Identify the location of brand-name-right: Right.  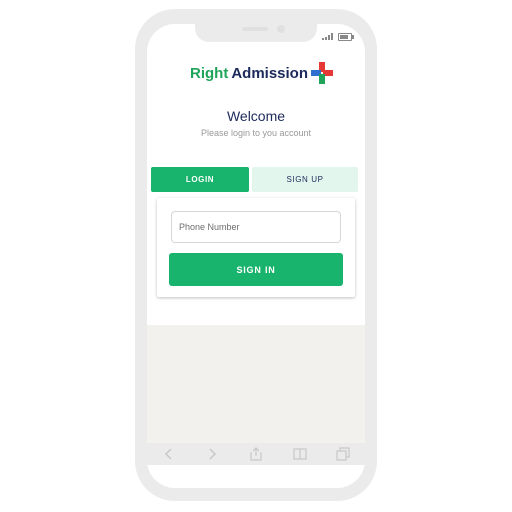
(209, 73).